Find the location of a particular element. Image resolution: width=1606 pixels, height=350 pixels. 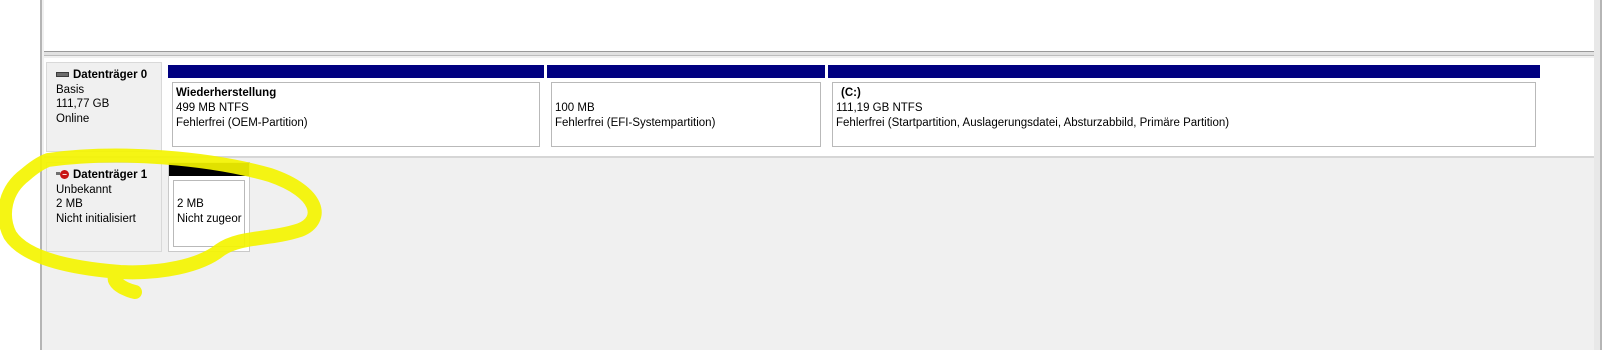

partition-unallocated-info: 2 MB Nicht zugeor is located at coordinates (209, 213).